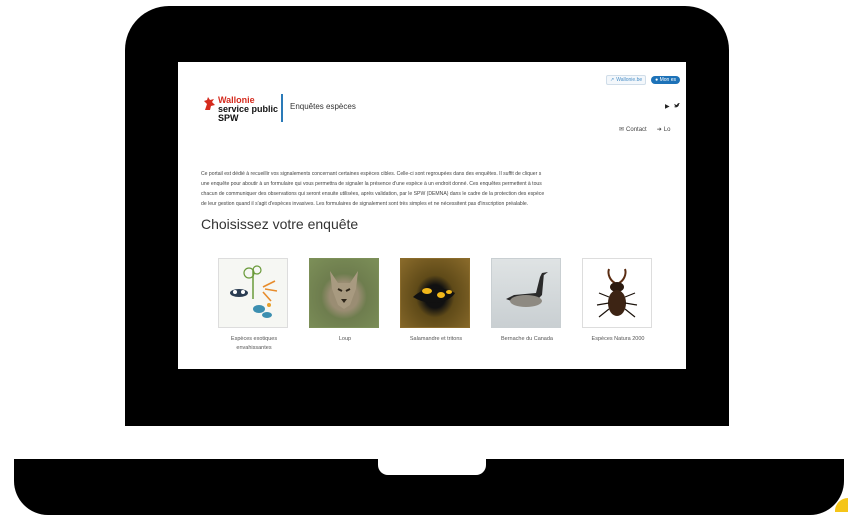  I want to click on top-links: ↗ Wallonie.be ● Mon es, so click(643, 79).